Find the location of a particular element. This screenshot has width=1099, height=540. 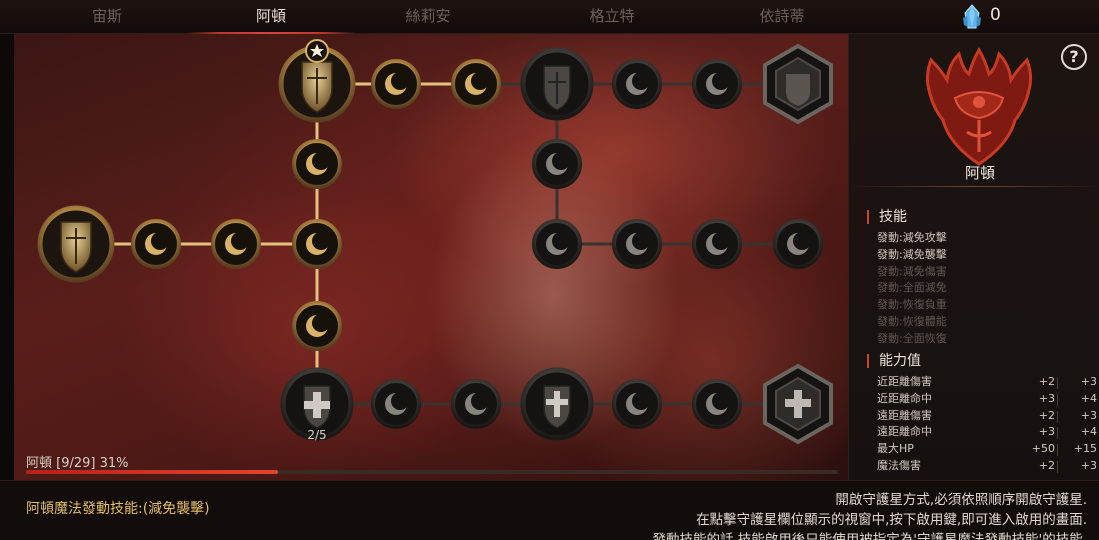

tree-progress-label: 阿頓 [9/29] 31% is located at coordinates (77, 463).